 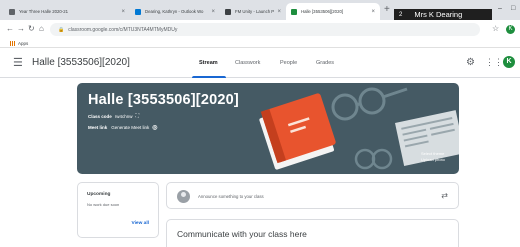 What do you see at coordinates (61, 29) in the screenshot?
I see `lock-icon: 🔒` at bounding box center [61, 29].